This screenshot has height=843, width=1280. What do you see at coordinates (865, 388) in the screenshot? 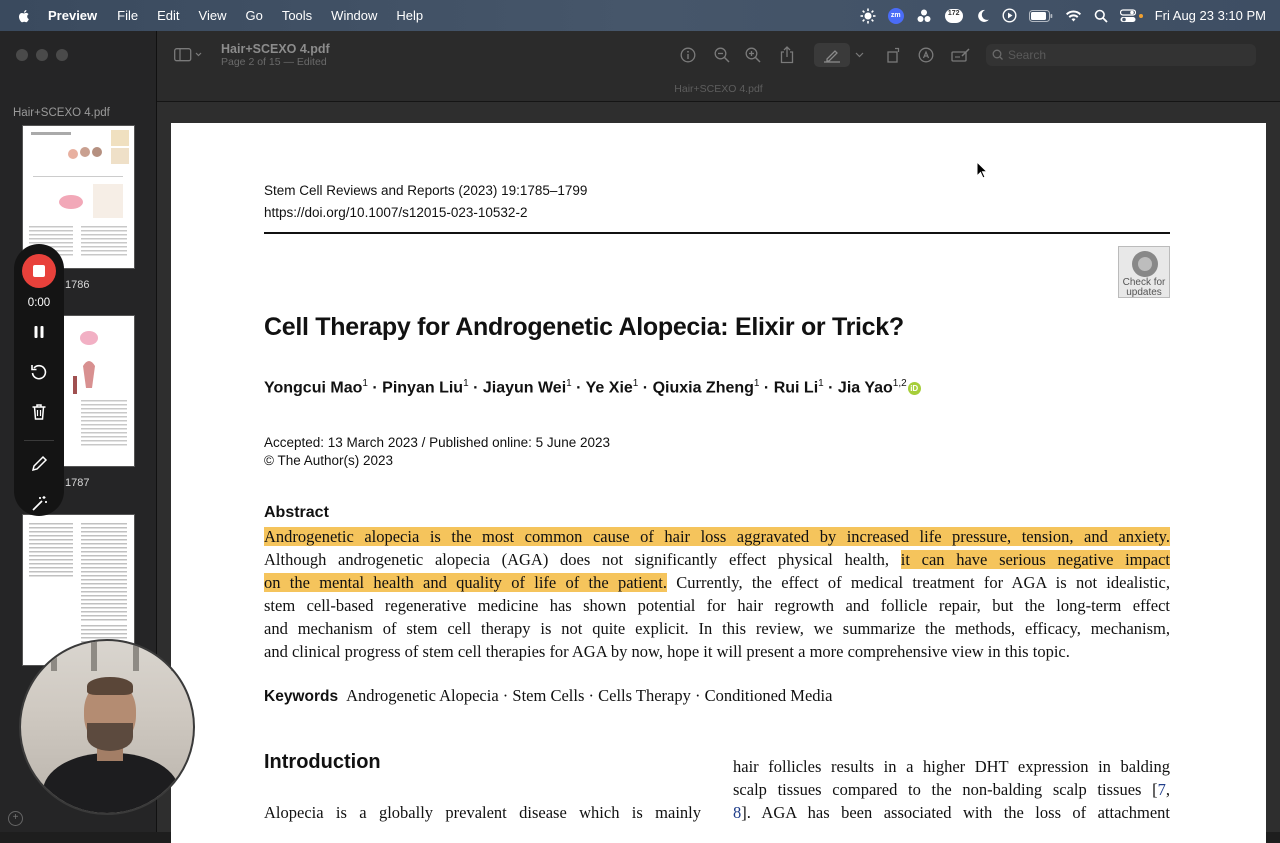
I see `author-name: Jia Yao` at bounding box center [865, 388].